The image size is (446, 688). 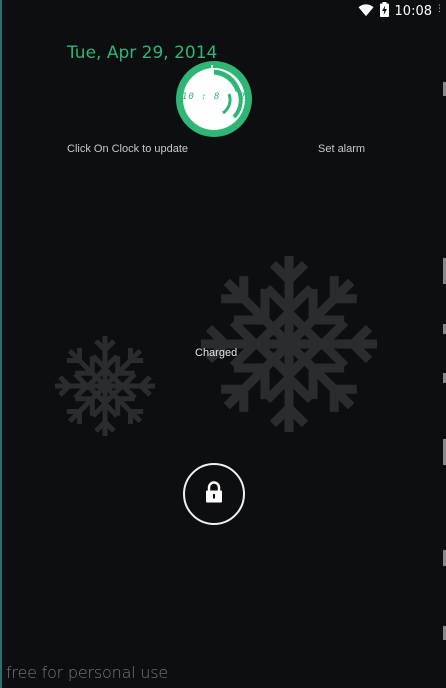 I want to click on clock-time: 10 : 8 : 2, so click(x=214, y=97).